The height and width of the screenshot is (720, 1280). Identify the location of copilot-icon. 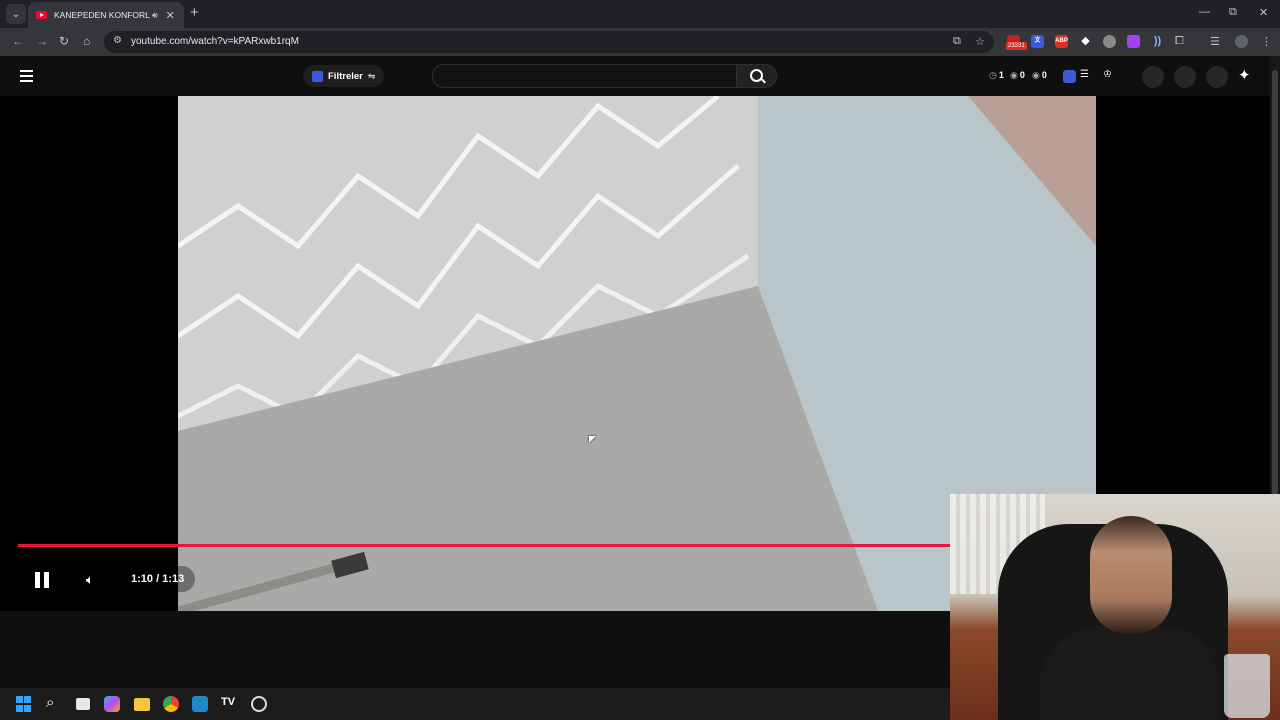
(112, 704).